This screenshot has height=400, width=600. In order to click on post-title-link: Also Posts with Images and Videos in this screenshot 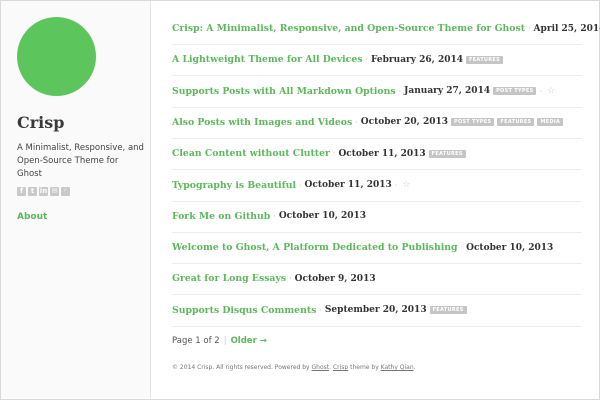, I will do `click(262, 122)`.